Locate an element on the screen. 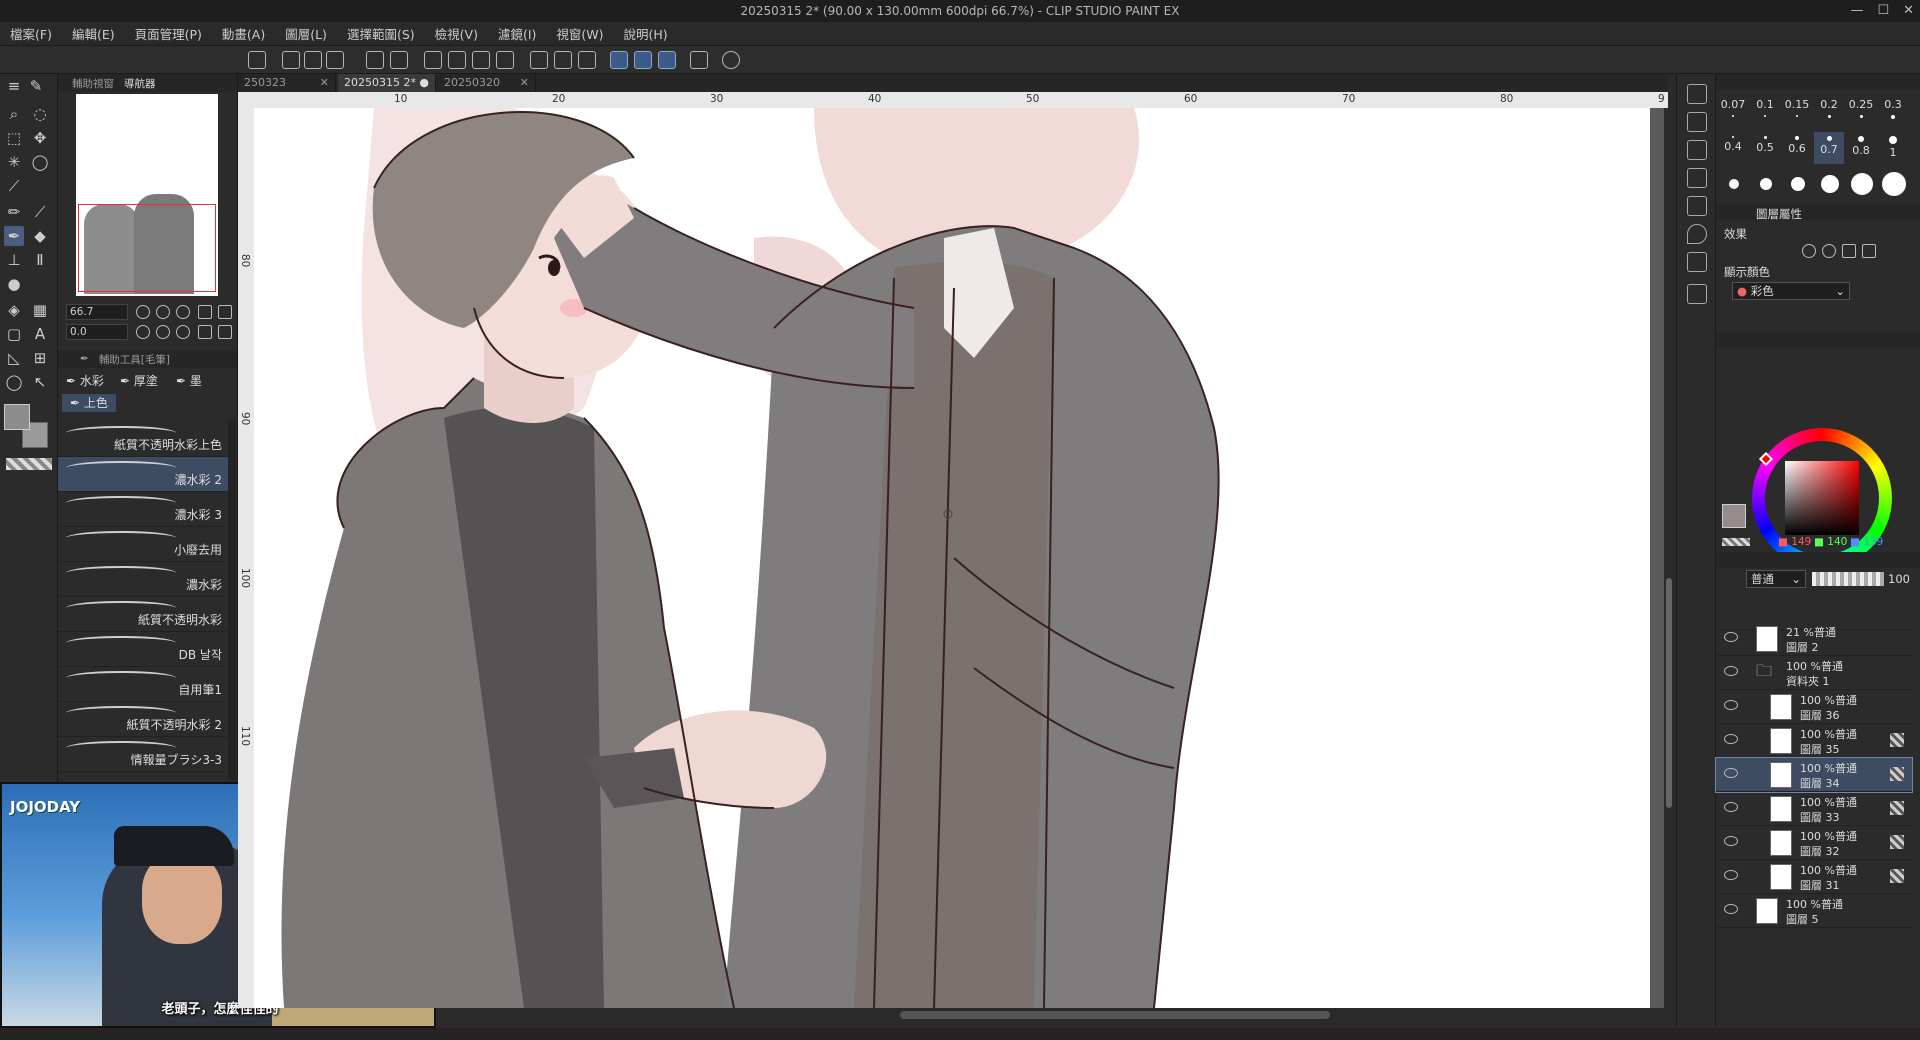 This screenshot has width=1920, height=1040. brush-size-option: 0.15 is located at coordinates (1797, 114).